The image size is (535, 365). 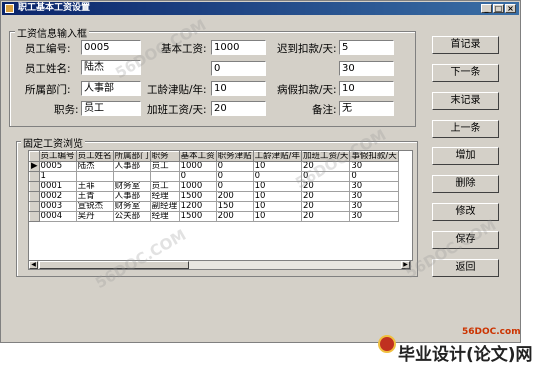 I want to click on table-cell: 副经理, so click(x=164, y=206).